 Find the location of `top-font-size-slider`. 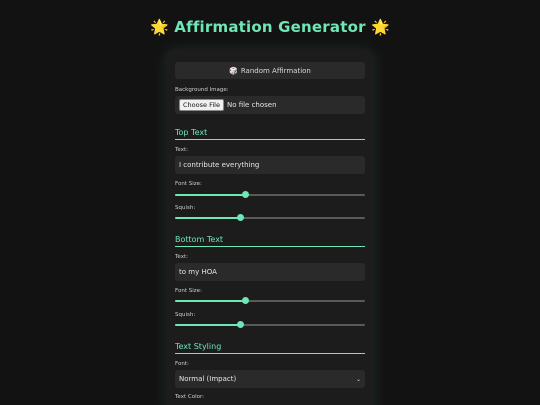

top-font-size-slider is located at coordinates (270, 194).